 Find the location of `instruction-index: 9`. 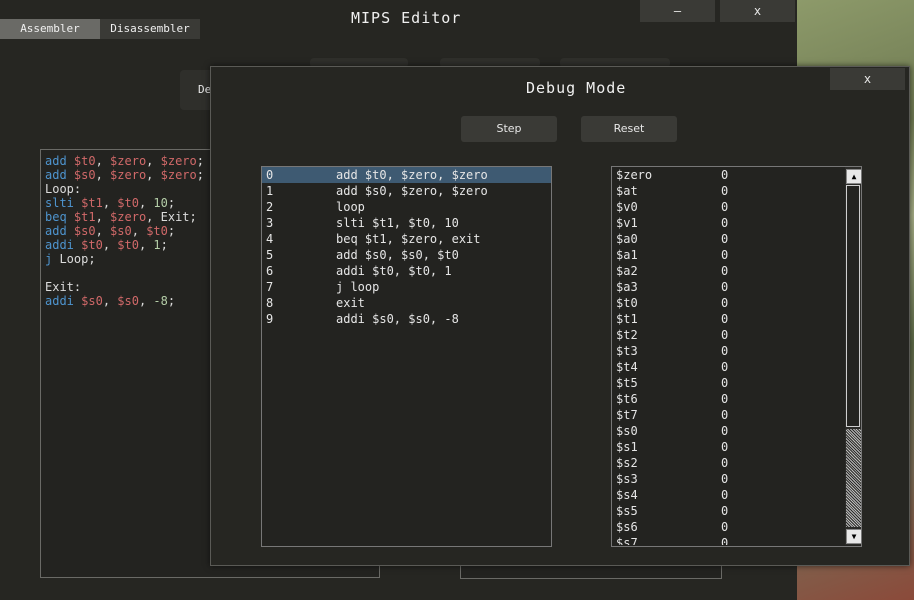

instruction-index: 9 is located at coordinates (270, 319).